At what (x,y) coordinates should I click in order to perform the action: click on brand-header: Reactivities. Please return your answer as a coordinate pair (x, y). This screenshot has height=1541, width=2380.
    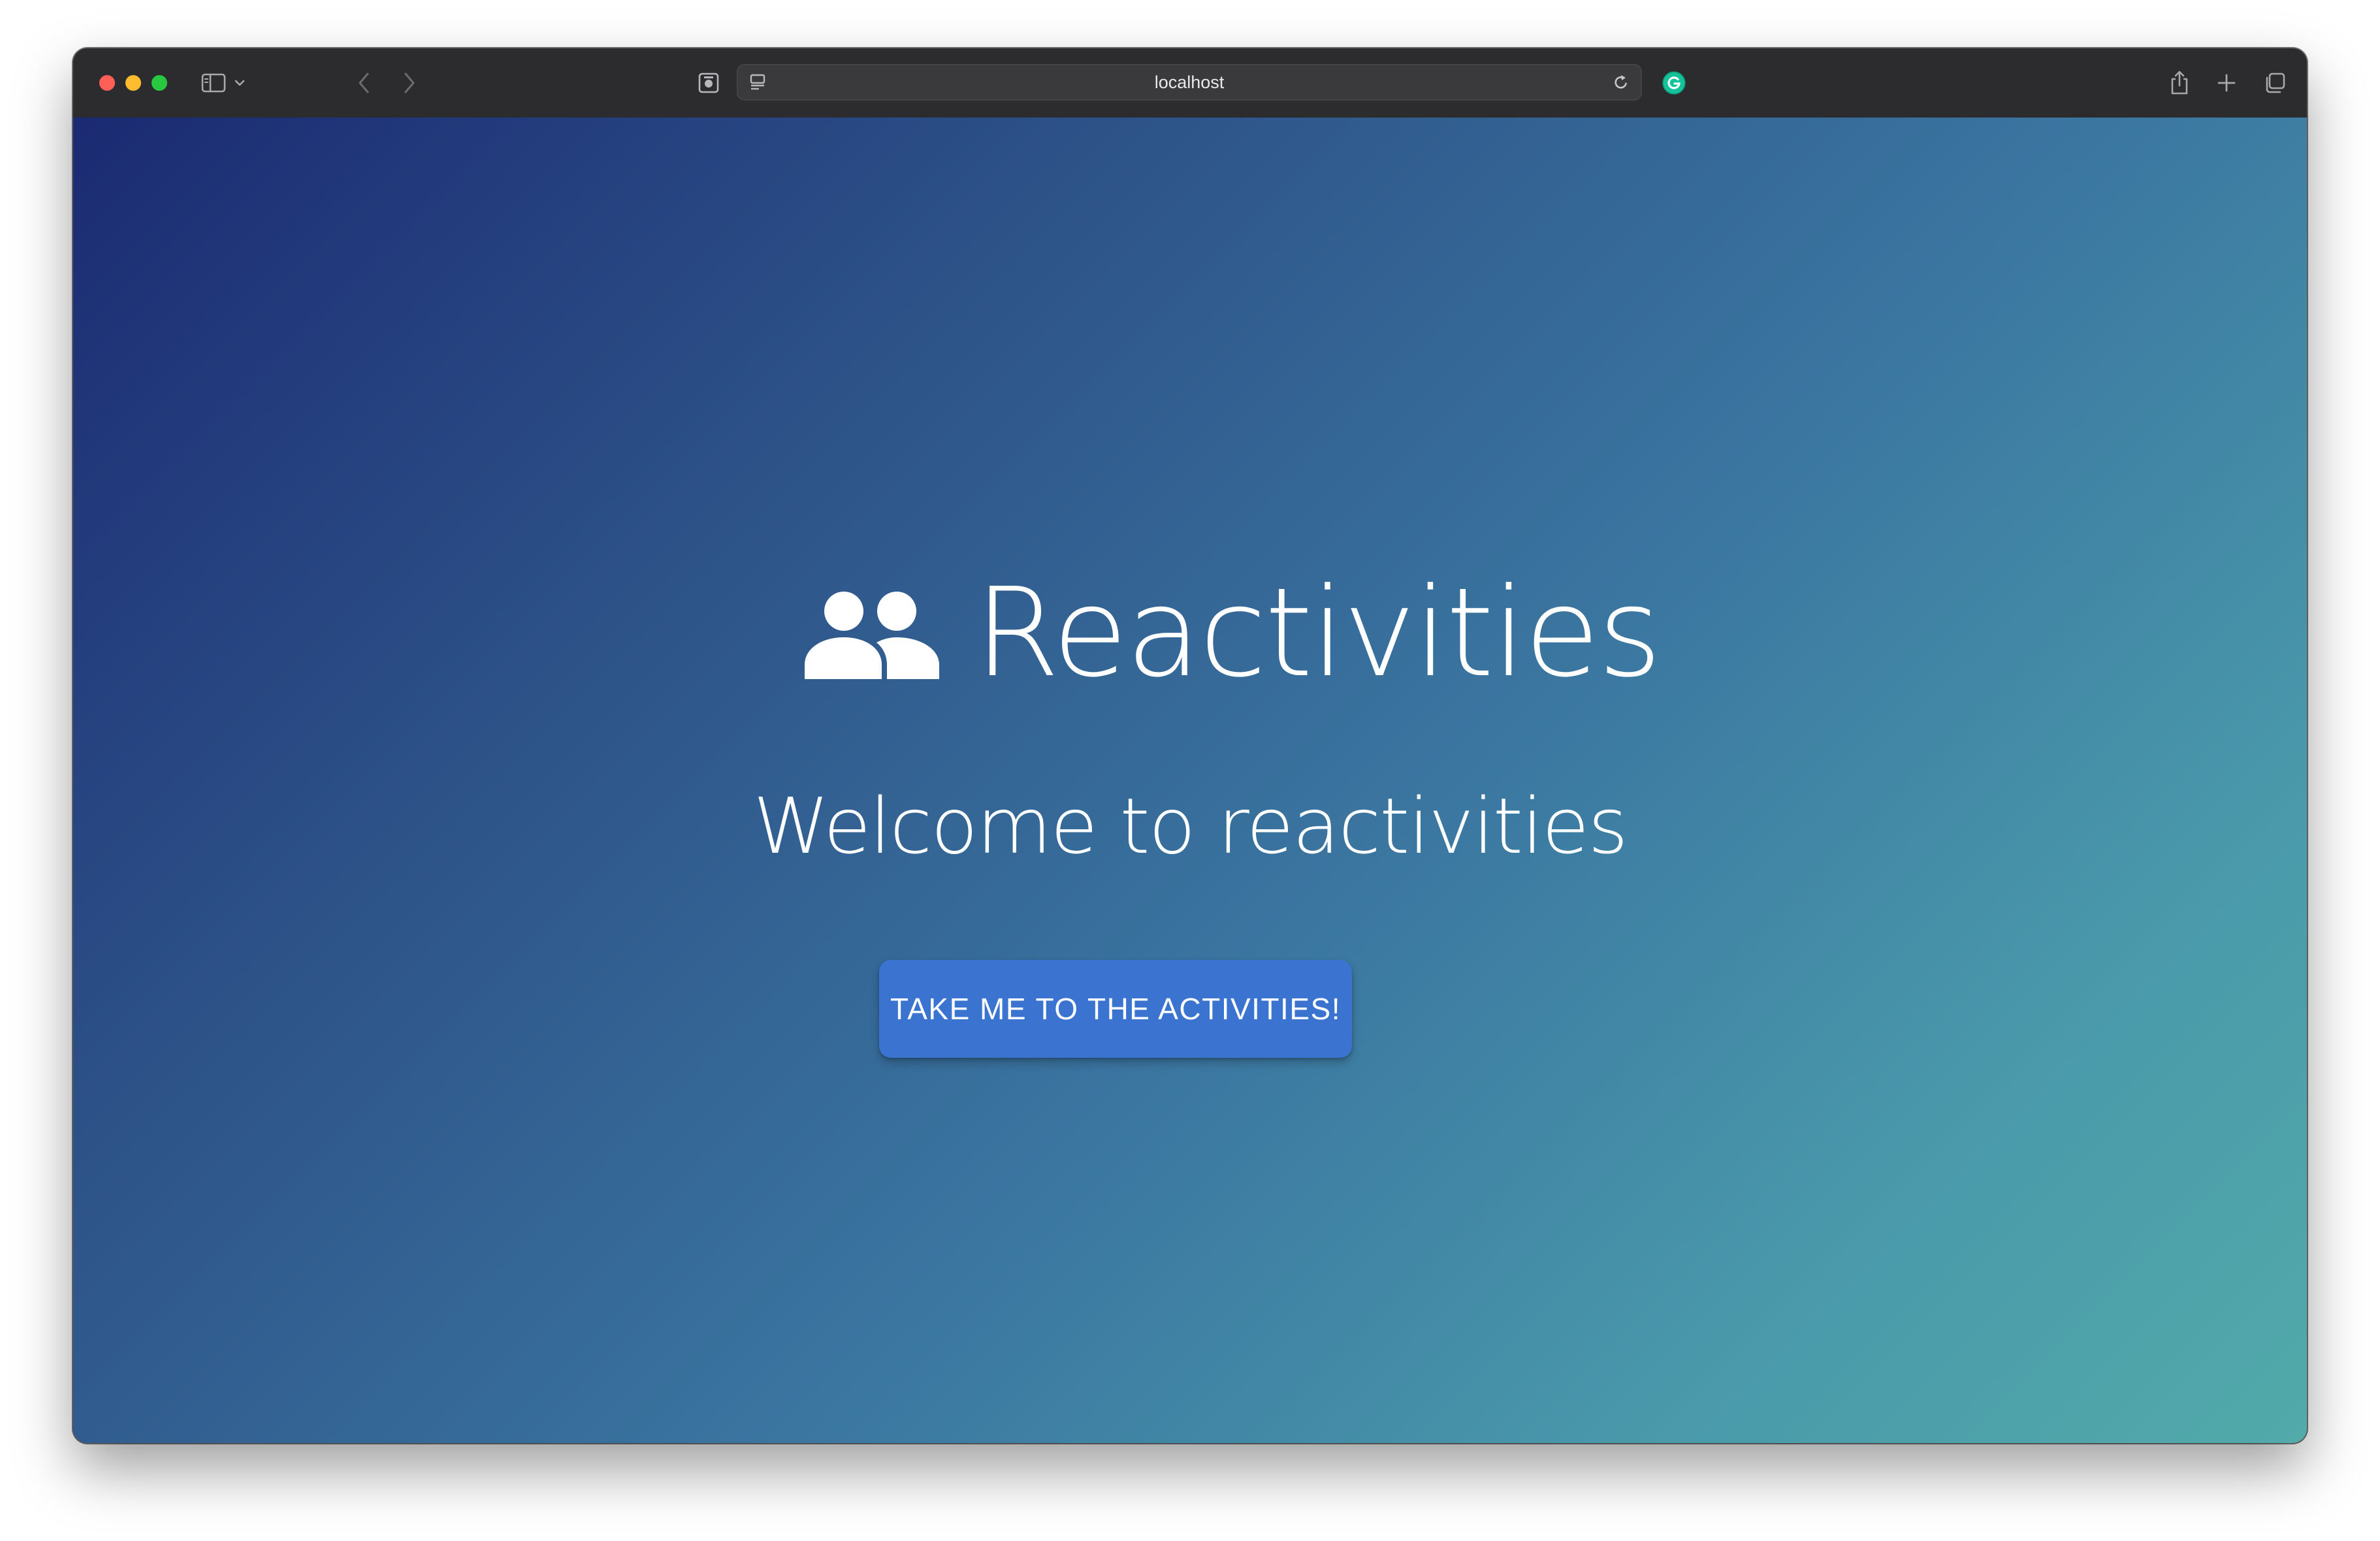
    Looking at the image, I should click on (1232, 633).